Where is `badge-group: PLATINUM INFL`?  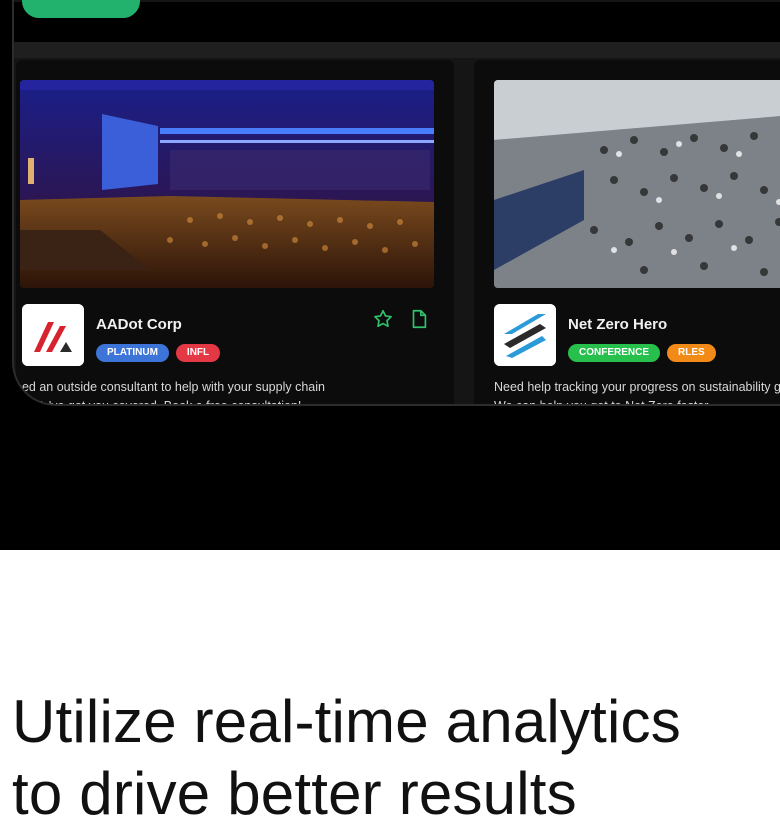 badge-group: PLATINUM INFL is located at coordinates (158, 353).